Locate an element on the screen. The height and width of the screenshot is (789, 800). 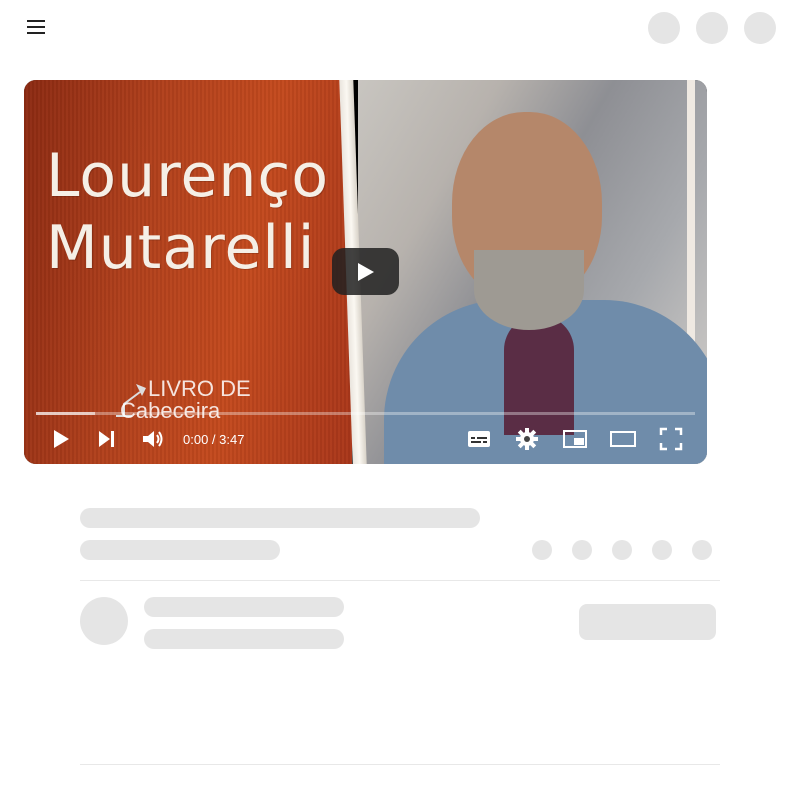
progress-bar is located at coordinates (365, 413).